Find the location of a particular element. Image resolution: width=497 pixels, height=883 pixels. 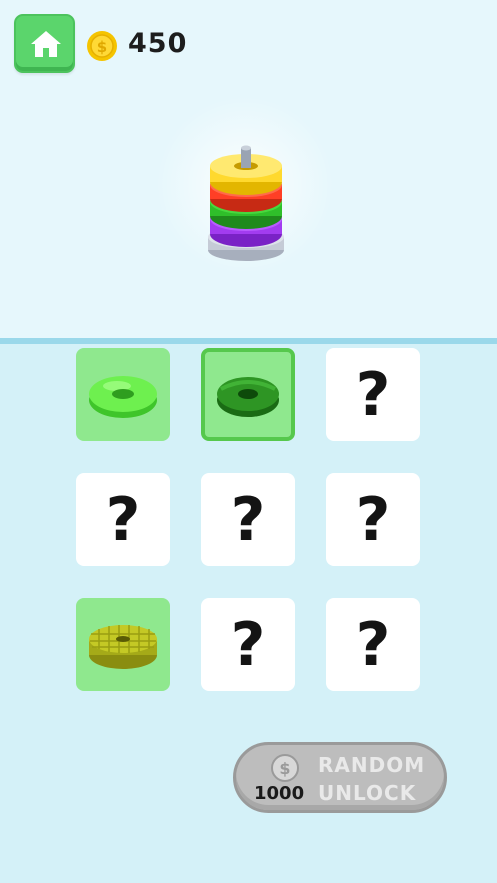

coin-icon: $ is located at coordinates (102, 46).